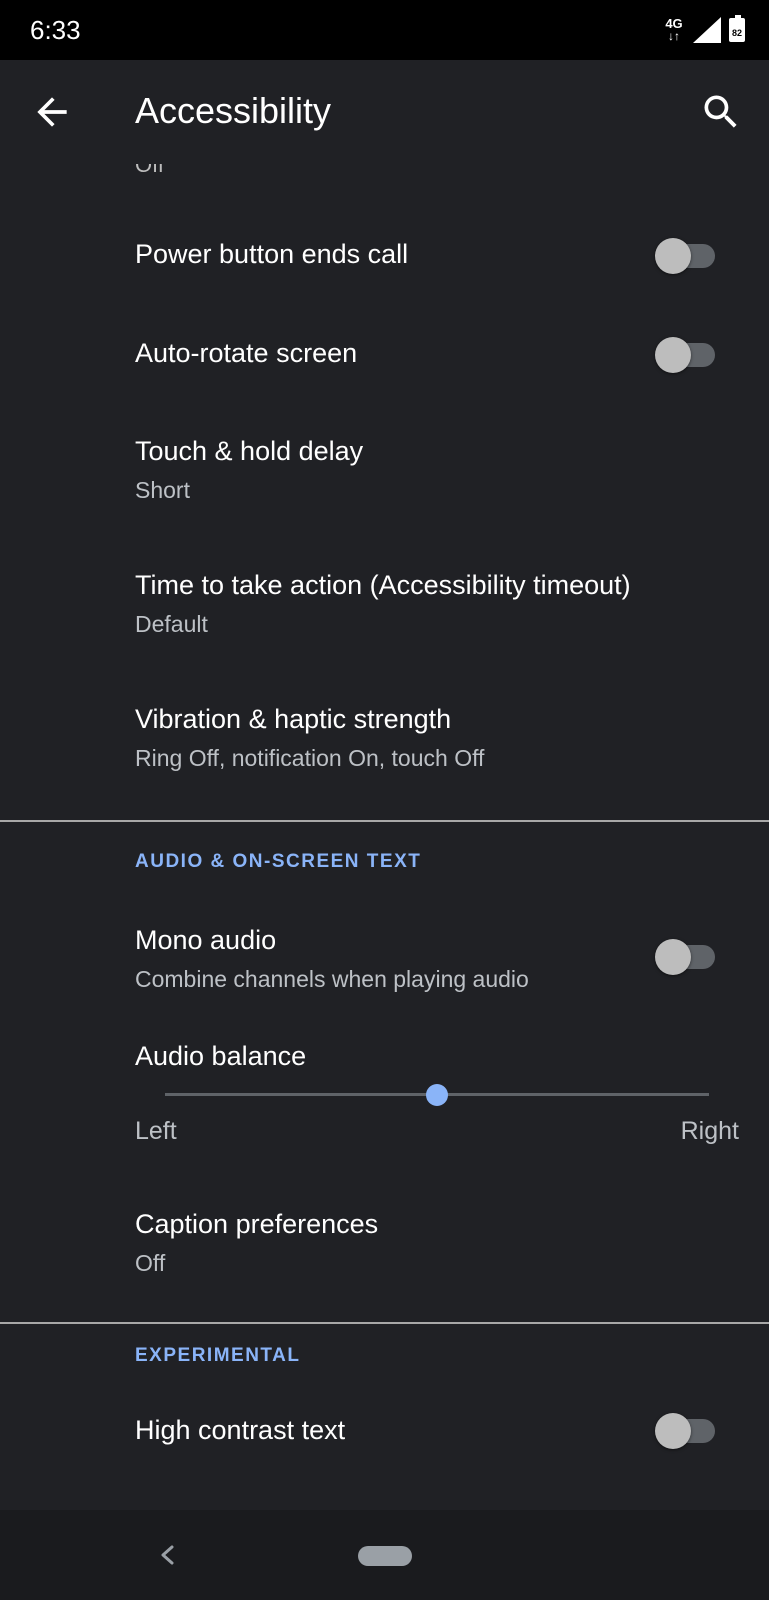 The height and width of the screenshot is (1600, 769). I want to click on power-button-ends-call-toggle, so click(687, 256).